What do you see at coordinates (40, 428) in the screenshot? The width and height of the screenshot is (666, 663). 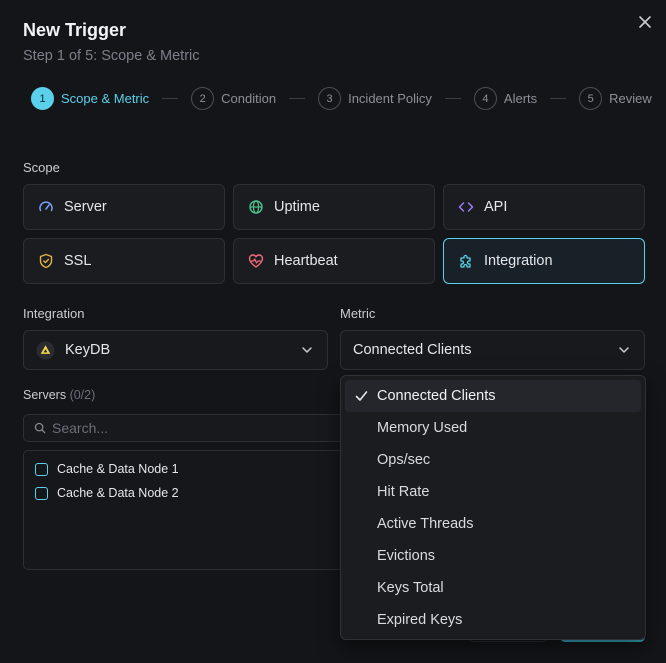 I see `search-icon` at bounding box center [40, 428].